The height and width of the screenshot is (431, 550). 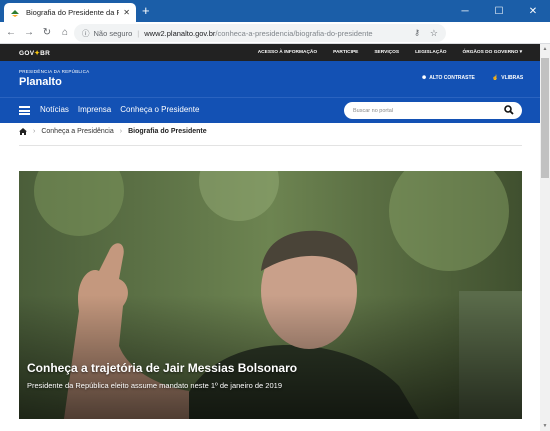 I want to click on tab-close-icon: ✕, so click(x=126, y=12).